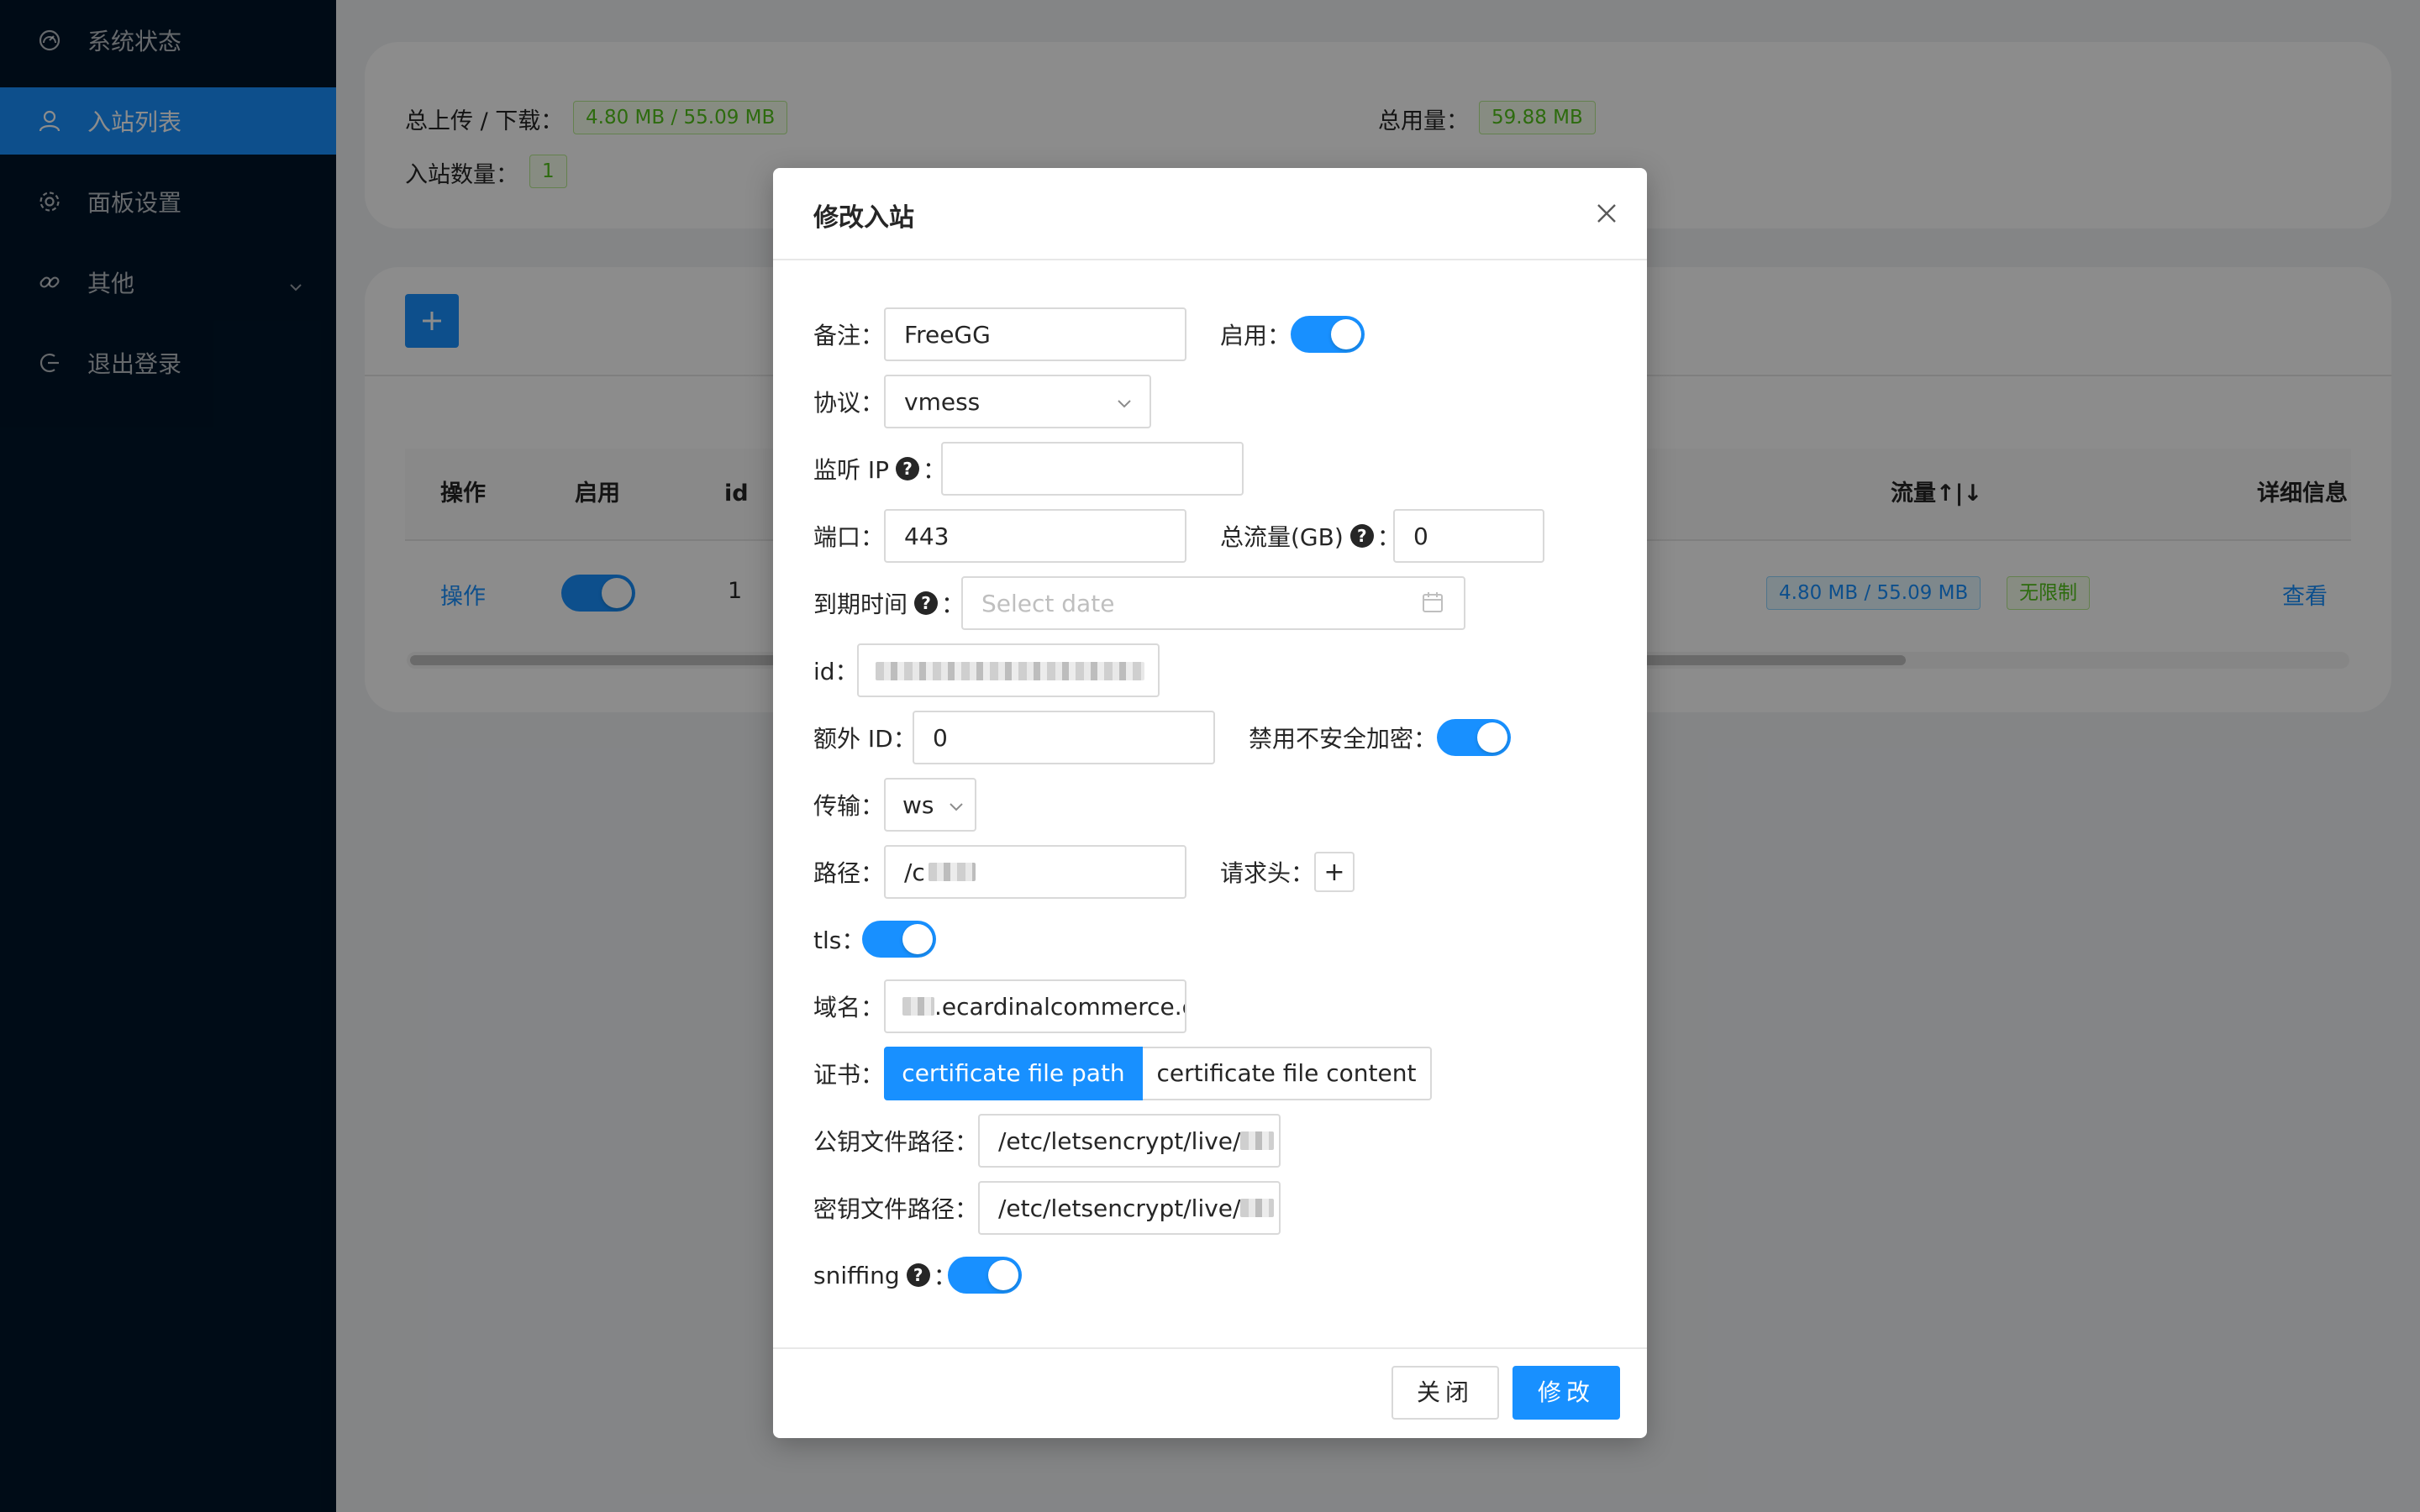  Describe the element at coordinates (985, 1275) in the screenshot. I see `sniffing-switch` at that location.